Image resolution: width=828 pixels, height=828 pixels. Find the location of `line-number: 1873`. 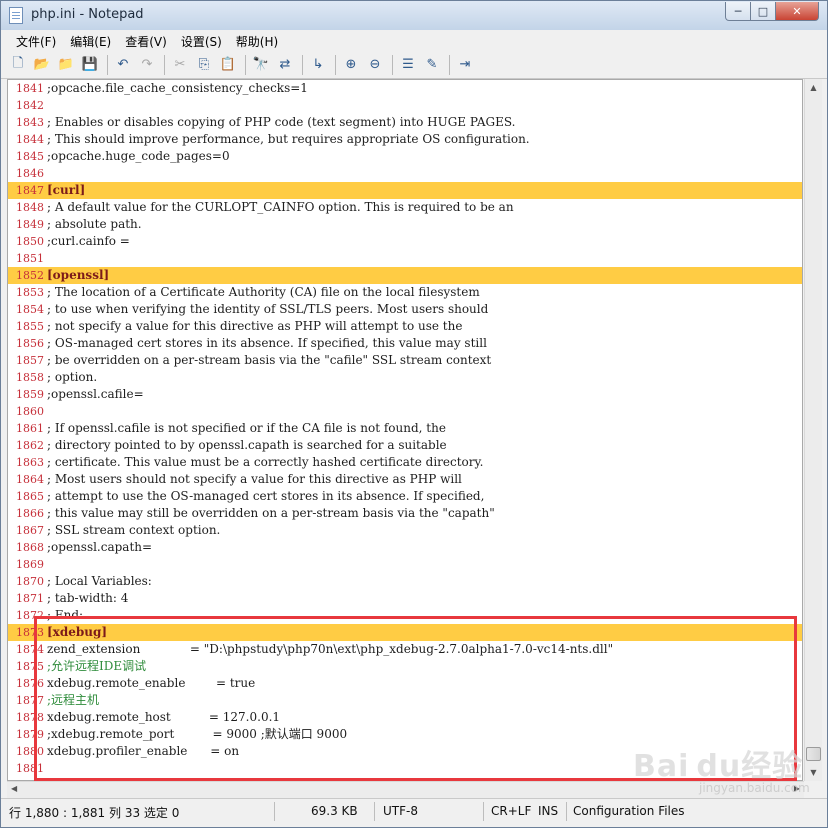

line-number: 1873 is located at coordinates (30, 632).